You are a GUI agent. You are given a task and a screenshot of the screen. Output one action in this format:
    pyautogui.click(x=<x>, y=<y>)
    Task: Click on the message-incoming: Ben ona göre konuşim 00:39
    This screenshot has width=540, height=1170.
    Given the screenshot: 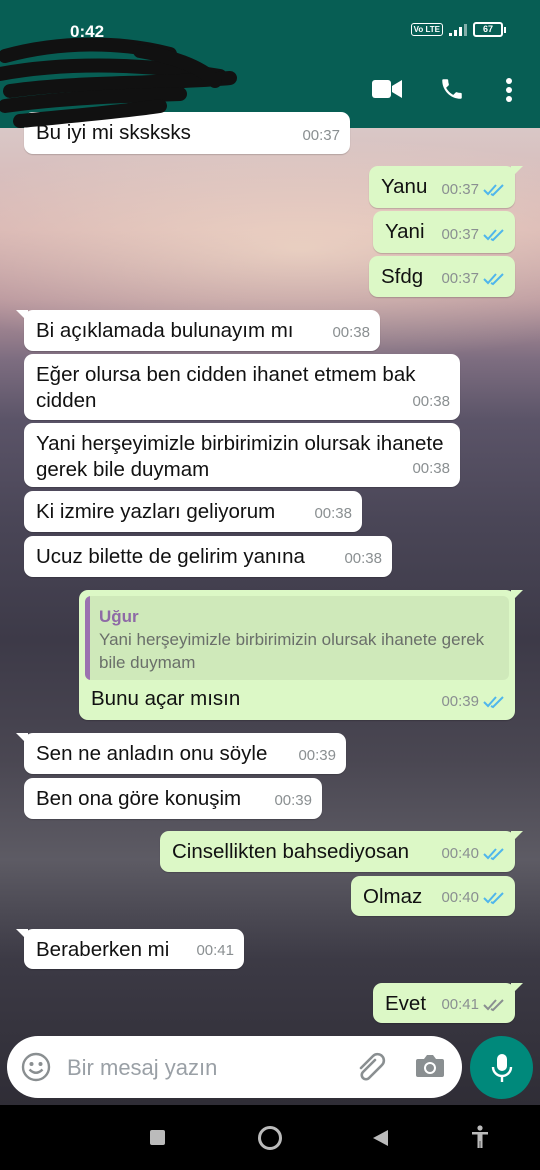 What is the action you would take?
    pyautogui.click(x=173, y=798)
    